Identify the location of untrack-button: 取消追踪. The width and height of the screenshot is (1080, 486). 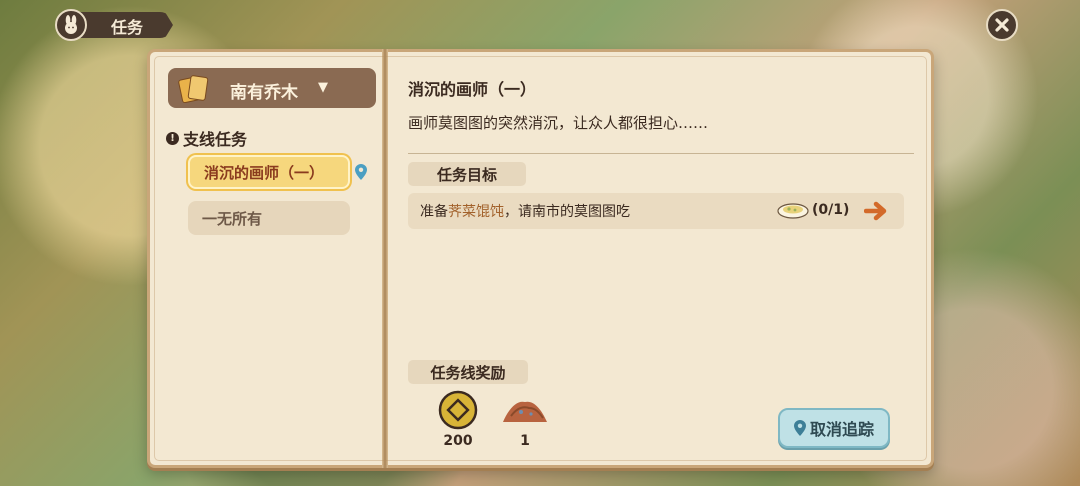
(834, 428).